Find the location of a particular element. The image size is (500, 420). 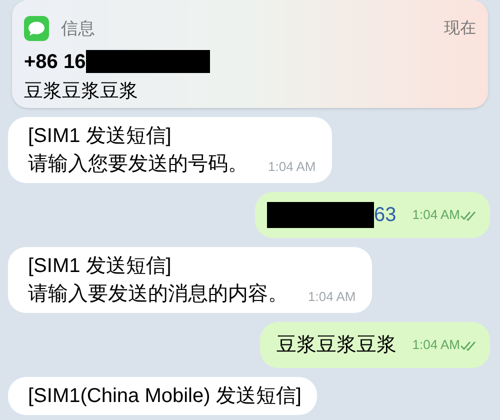

message-text: [SIM1(China Mobile) 发送短信] is located at coordinates (165, 396).